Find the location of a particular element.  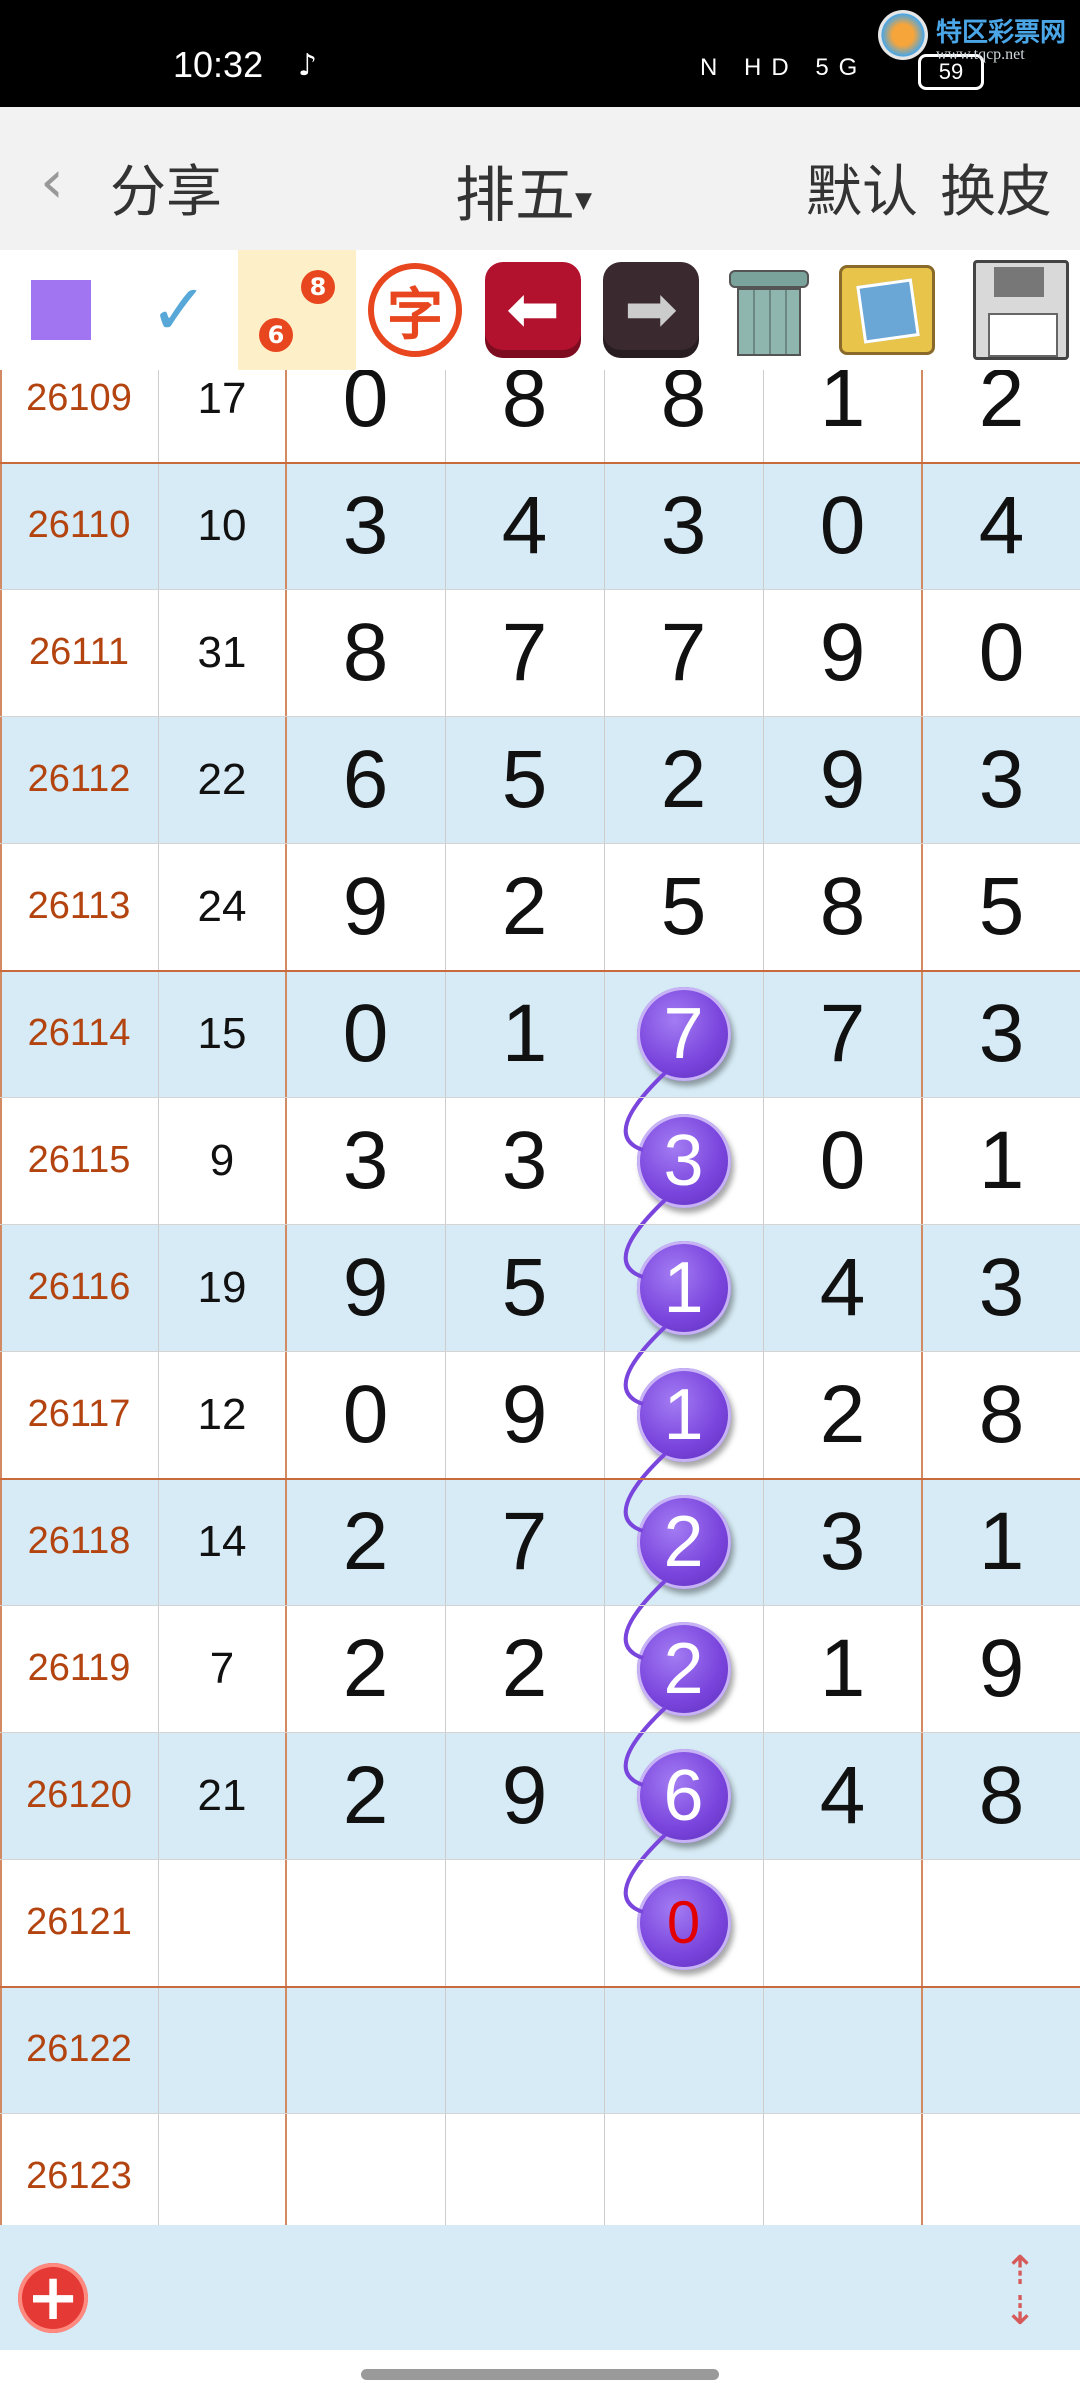

gallery-button is located at coordinates (887, 310).